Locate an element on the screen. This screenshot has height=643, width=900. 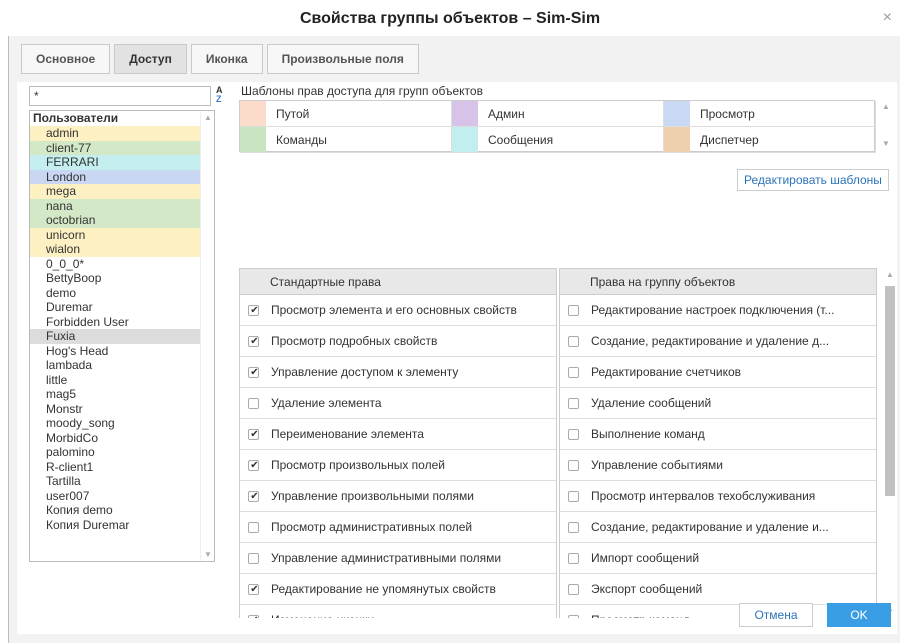
user-list-item: admin is located at coordinates (122, 133).